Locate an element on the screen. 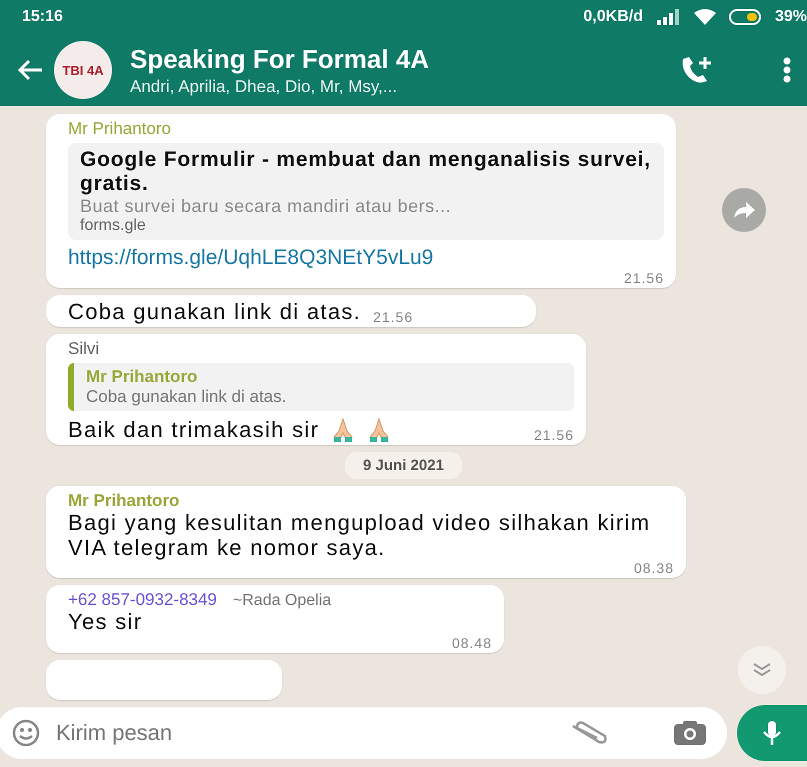  message-time: 08.38 is located at coordinates (654, 568).